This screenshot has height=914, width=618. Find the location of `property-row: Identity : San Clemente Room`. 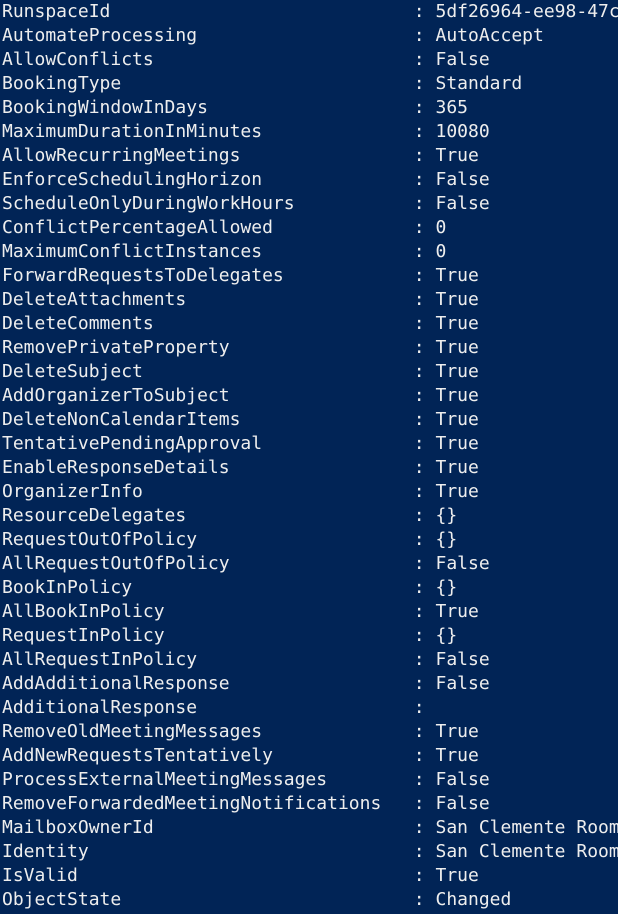

property-row: Identity : San Clemente Room is located at coordinates (310, 851).